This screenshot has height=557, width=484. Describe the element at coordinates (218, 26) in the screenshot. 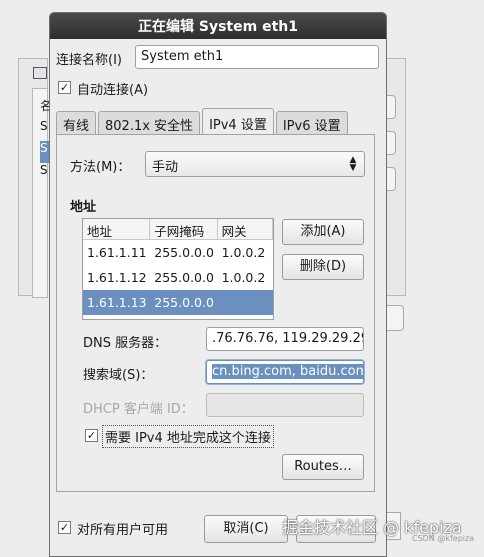

I see `dialog-title: 正在编辑 System eth1` at that location.